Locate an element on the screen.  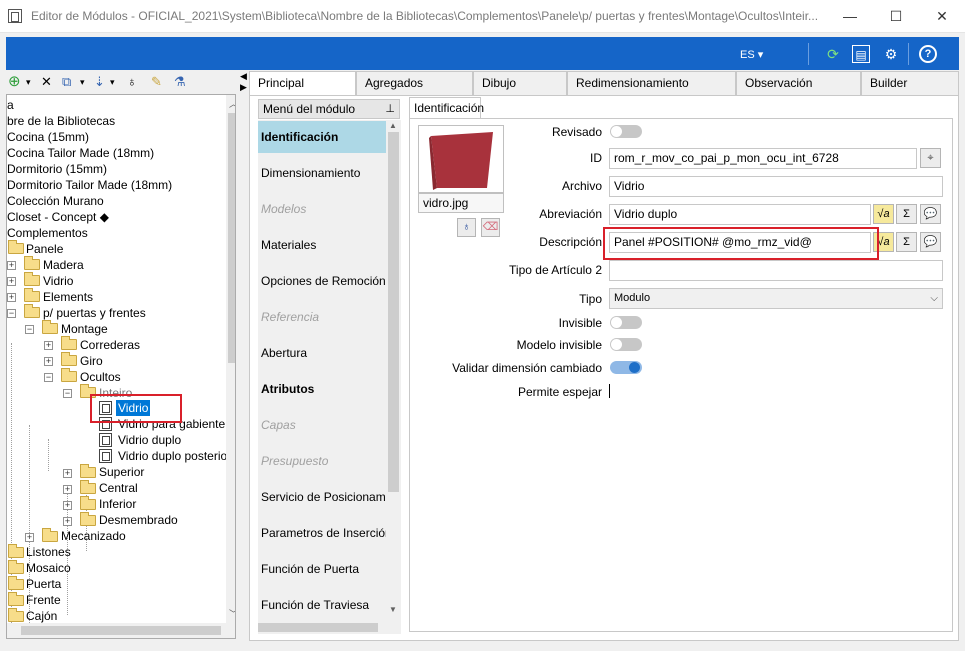
minimize-button: — is located at coordinates (850, 16).